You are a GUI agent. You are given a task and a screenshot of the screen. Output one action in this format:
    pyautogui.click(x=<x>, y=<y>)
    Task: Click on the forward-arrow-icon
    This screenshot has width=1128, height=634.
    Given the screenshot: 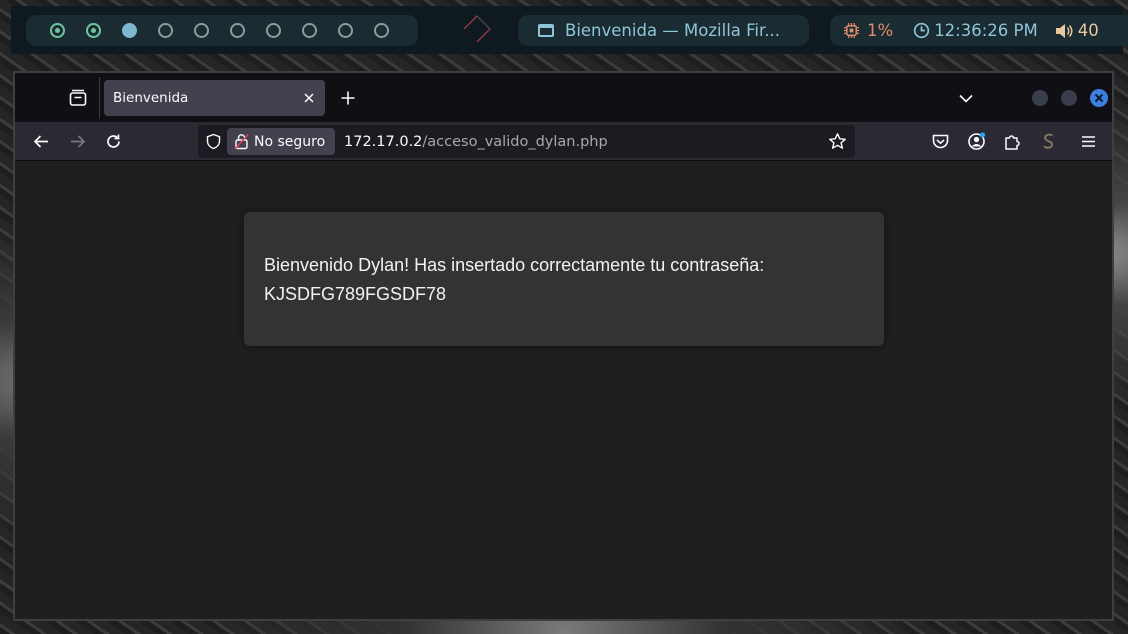 What is the action you would take?
    pyautogui.click(x=77, y=141)
    